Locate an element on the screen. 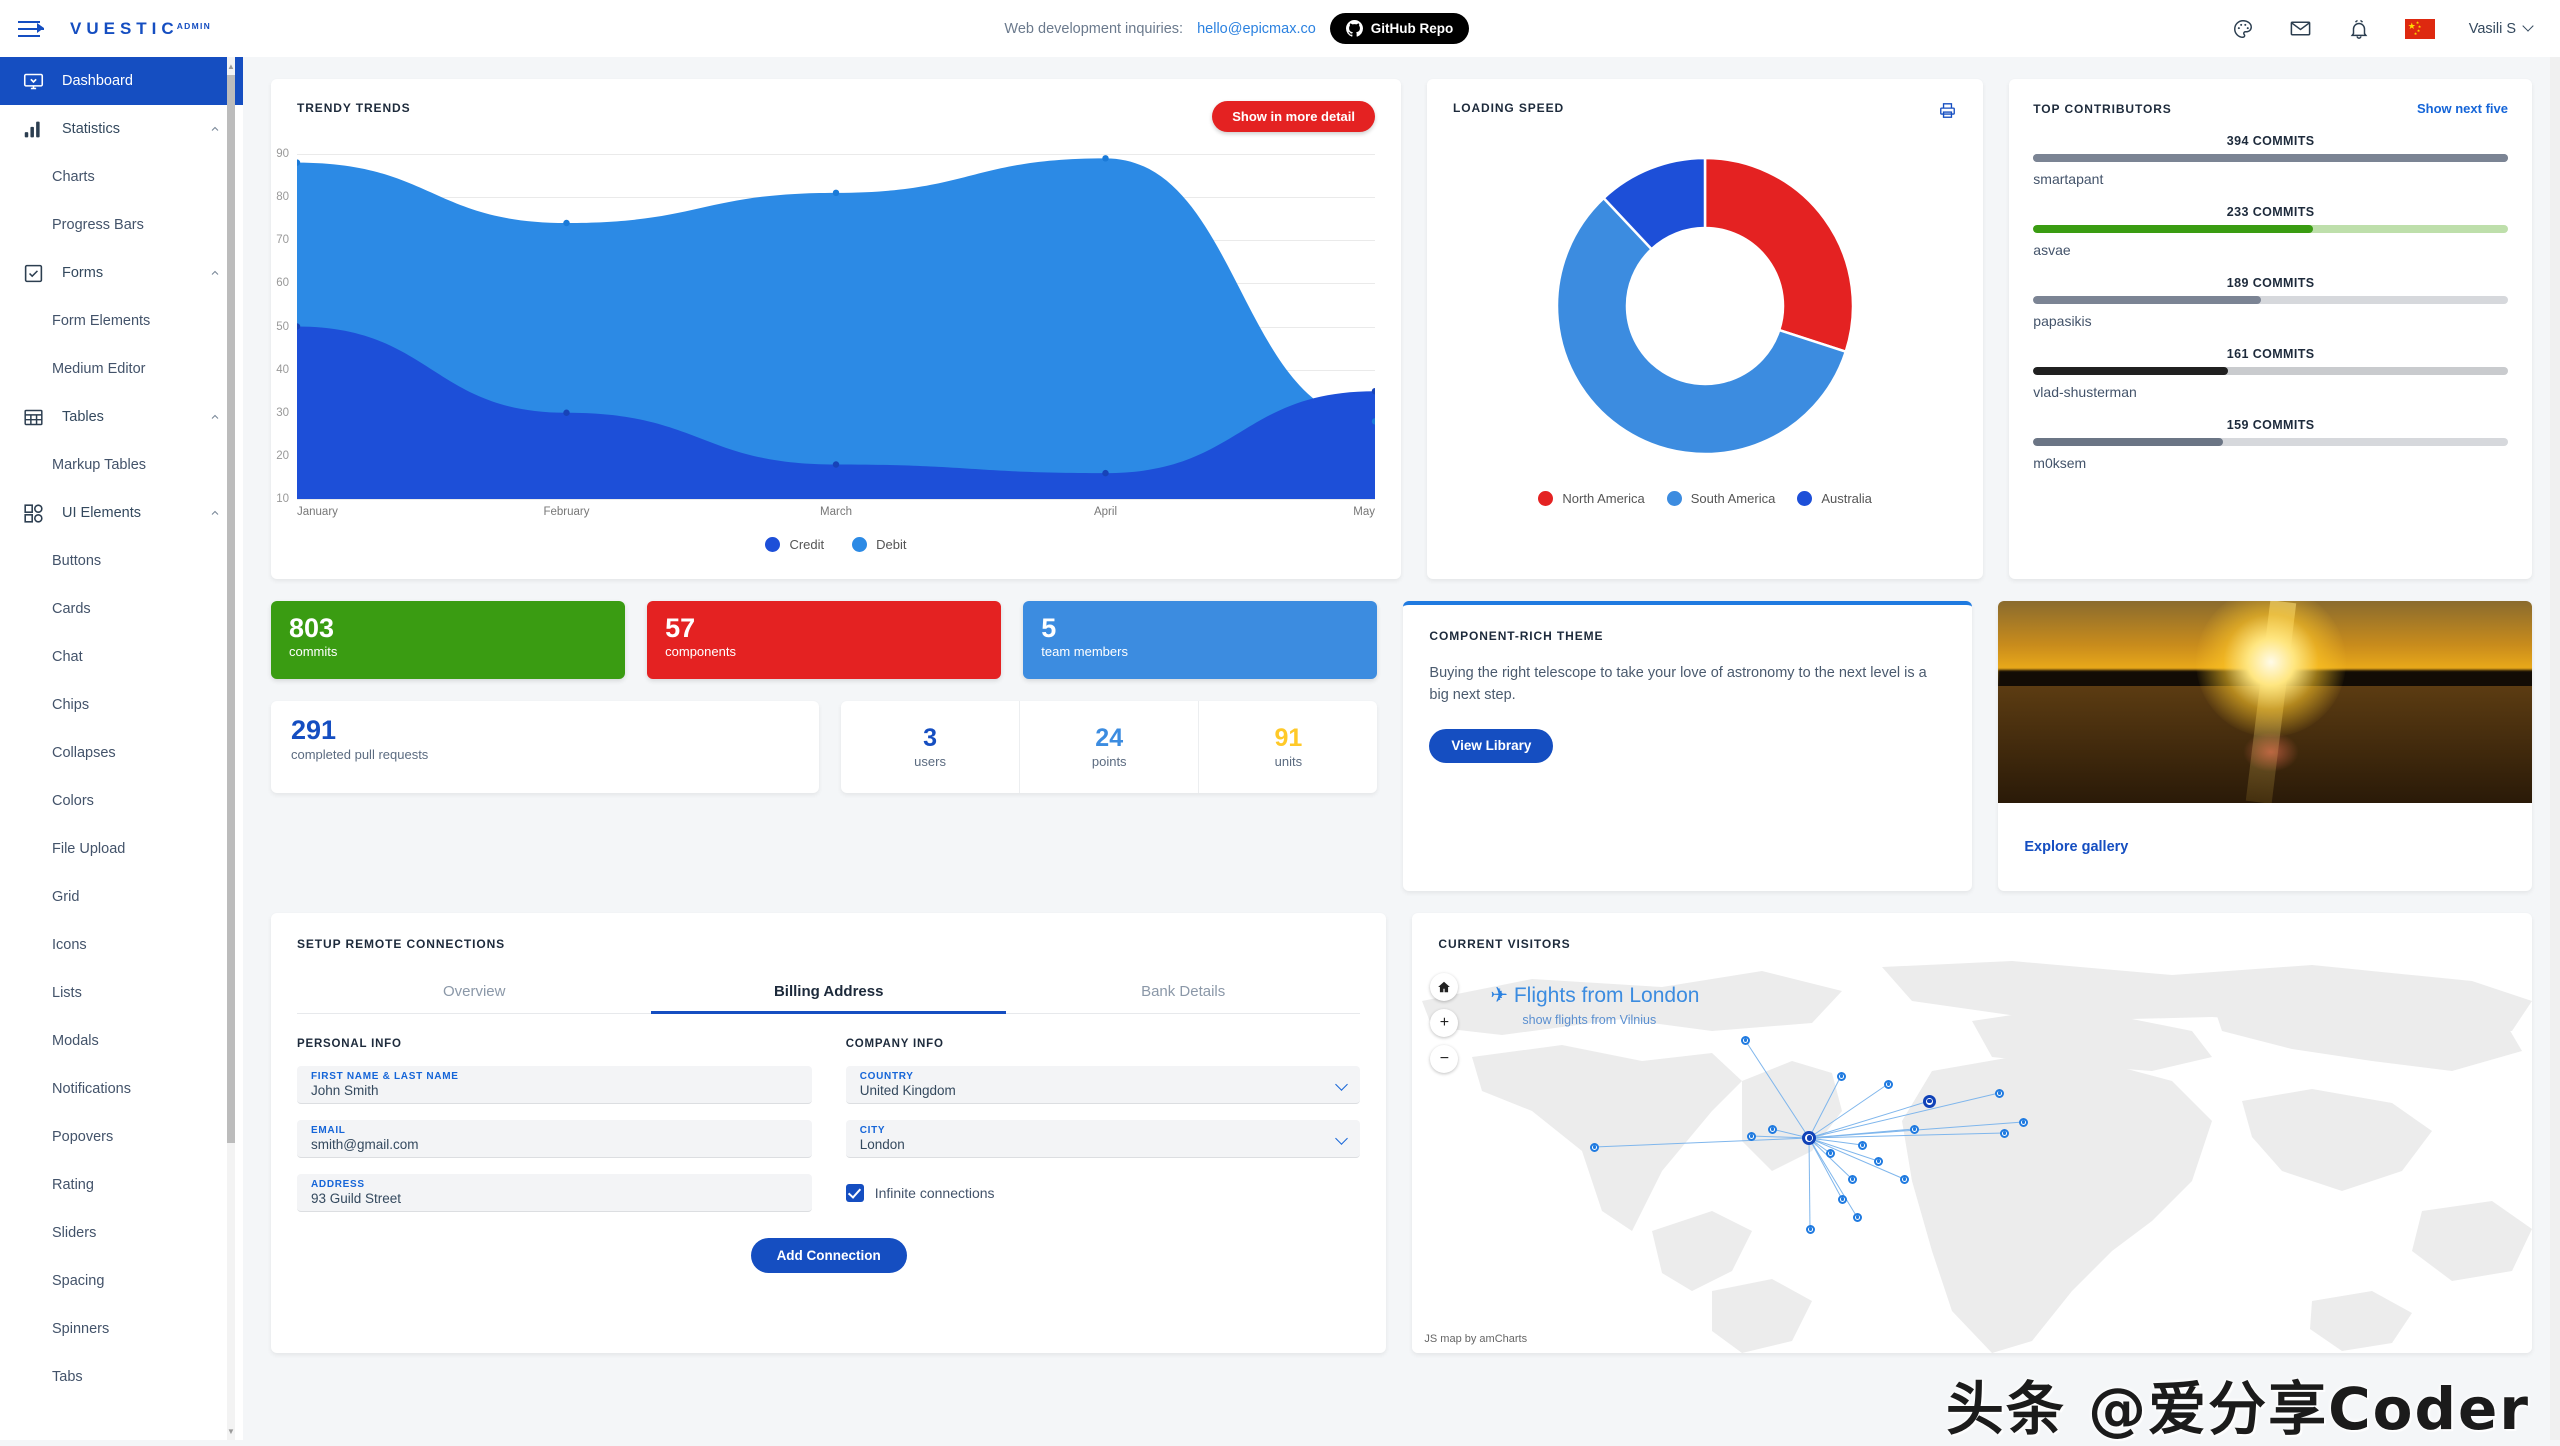  explore-gallery-link: Explore gallery is located at coordinates (2076, 847).